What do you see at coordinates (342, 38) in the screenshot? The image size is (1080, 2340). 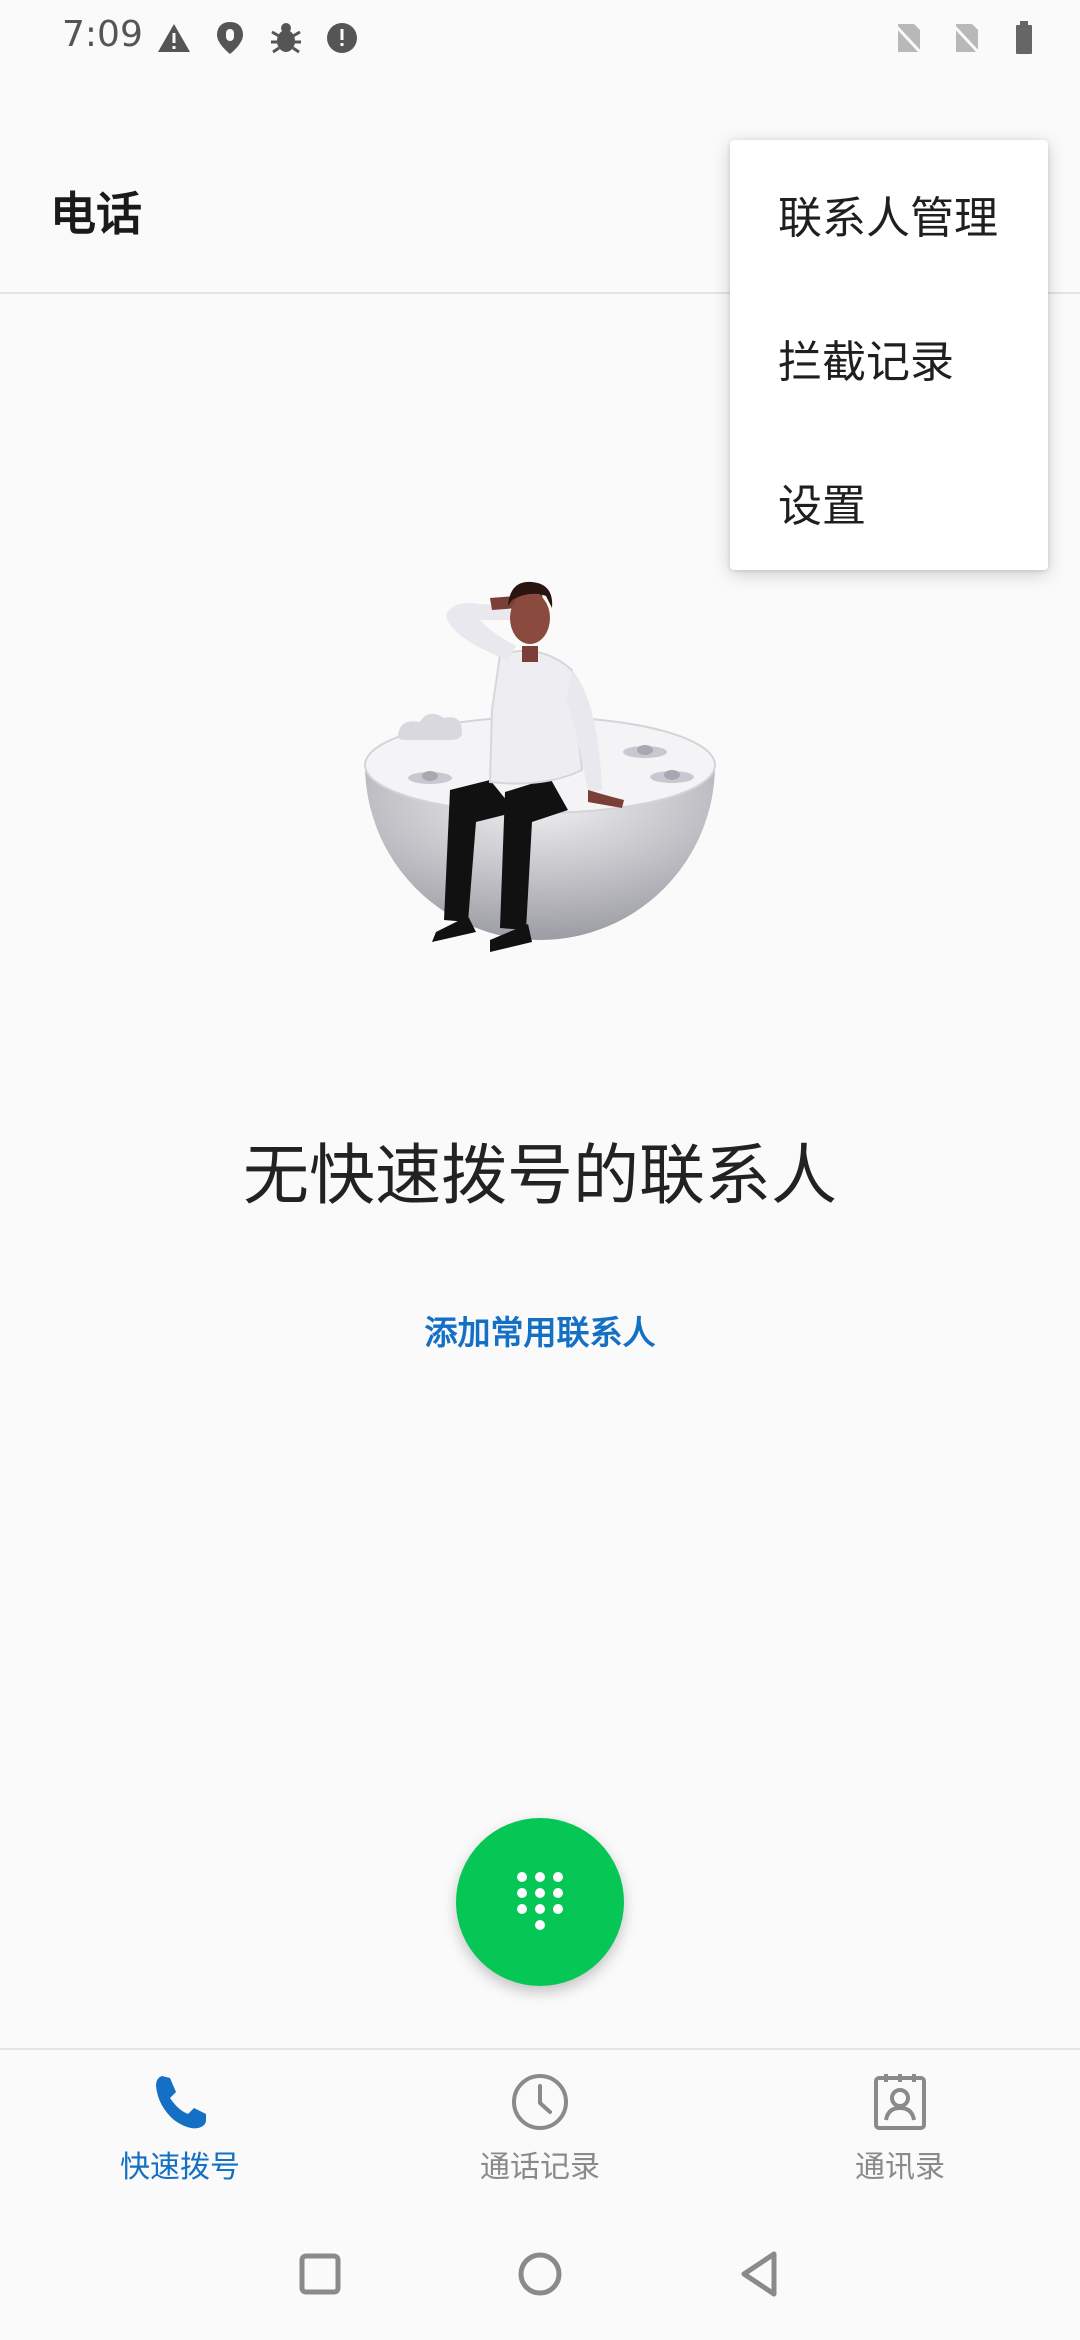 I see `alert-icon` at bounding box center [342, 38].